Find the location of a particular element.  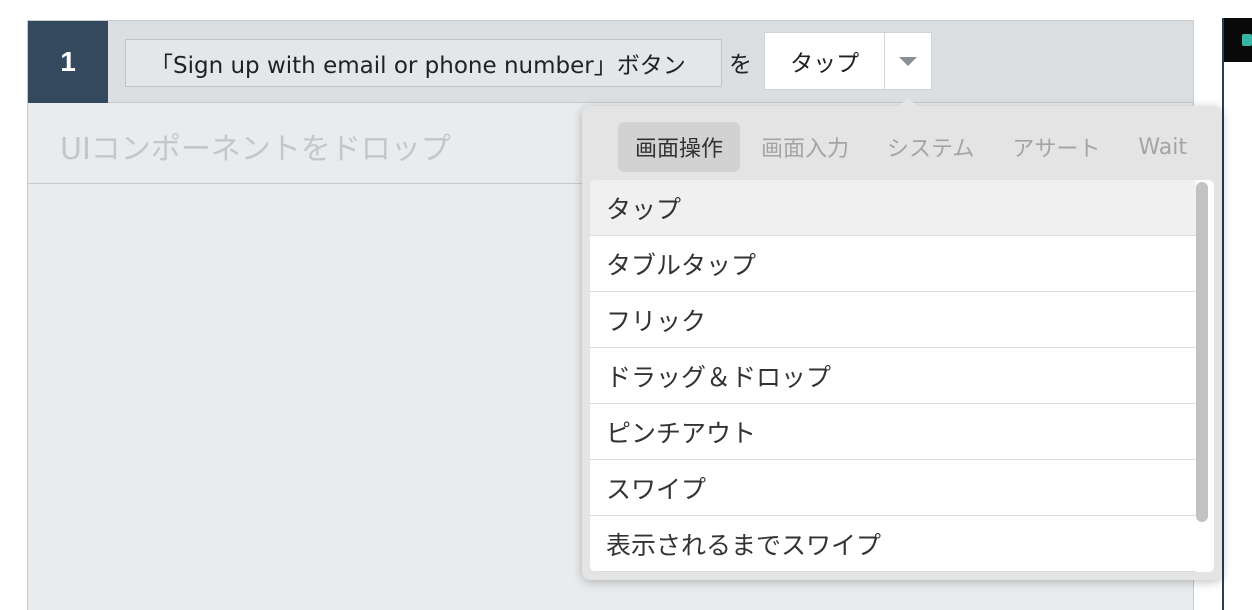

option-swipe-until-visible: 表示されるまでスワイプ is located at coordinates (893, 544).